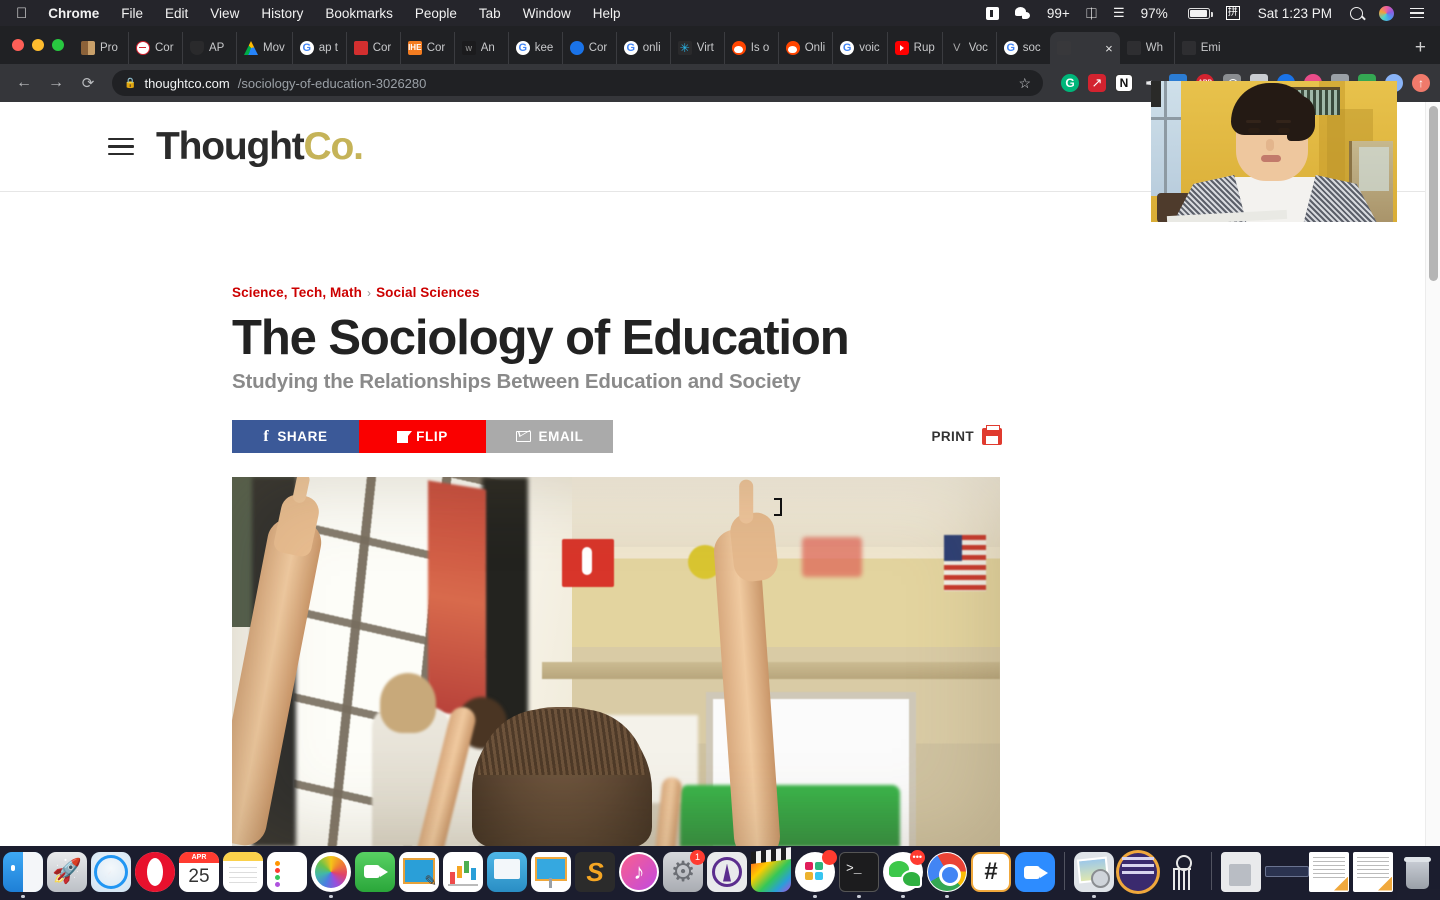 The width and height of the screenshot is (1440, 900). Describe the element at coordinates (1023, 13) in the screenshot. I see `wechat-status-icon` at that location.